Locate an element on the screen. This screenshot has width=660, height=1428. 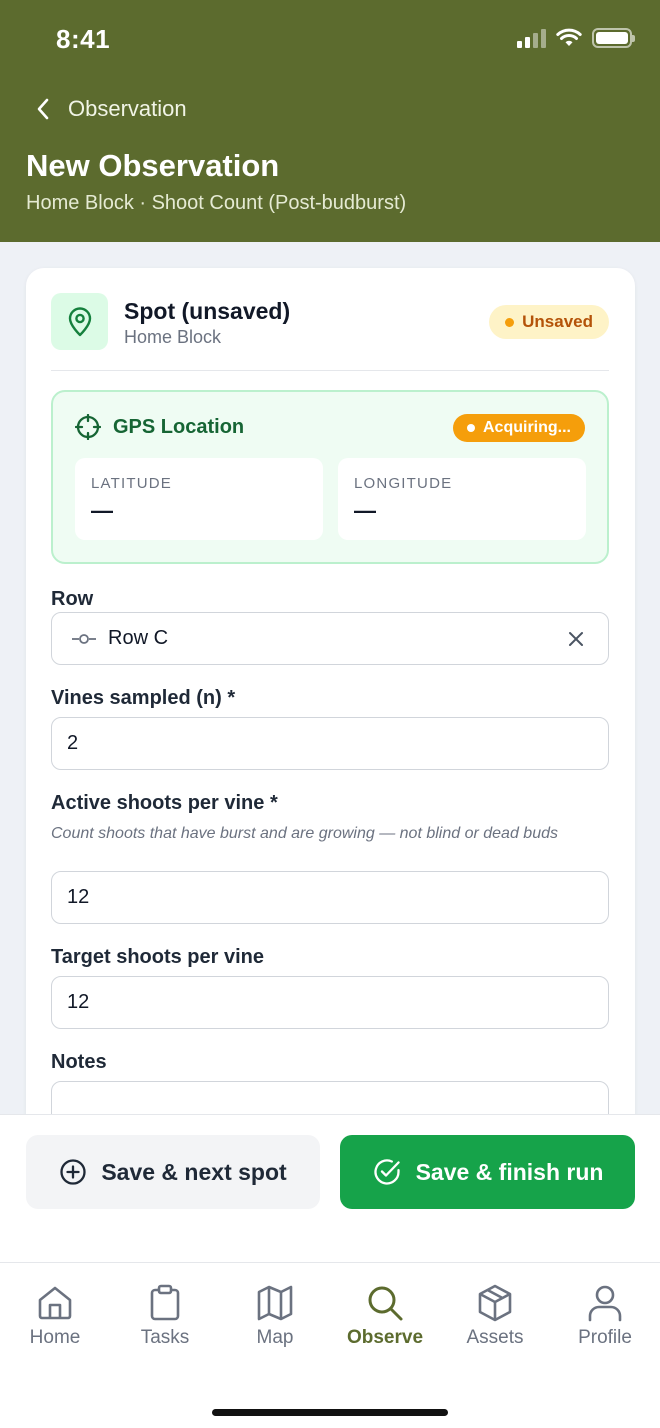
vines-sampled-label: Vines sampled (n) * is located at coordinates (143, 698).